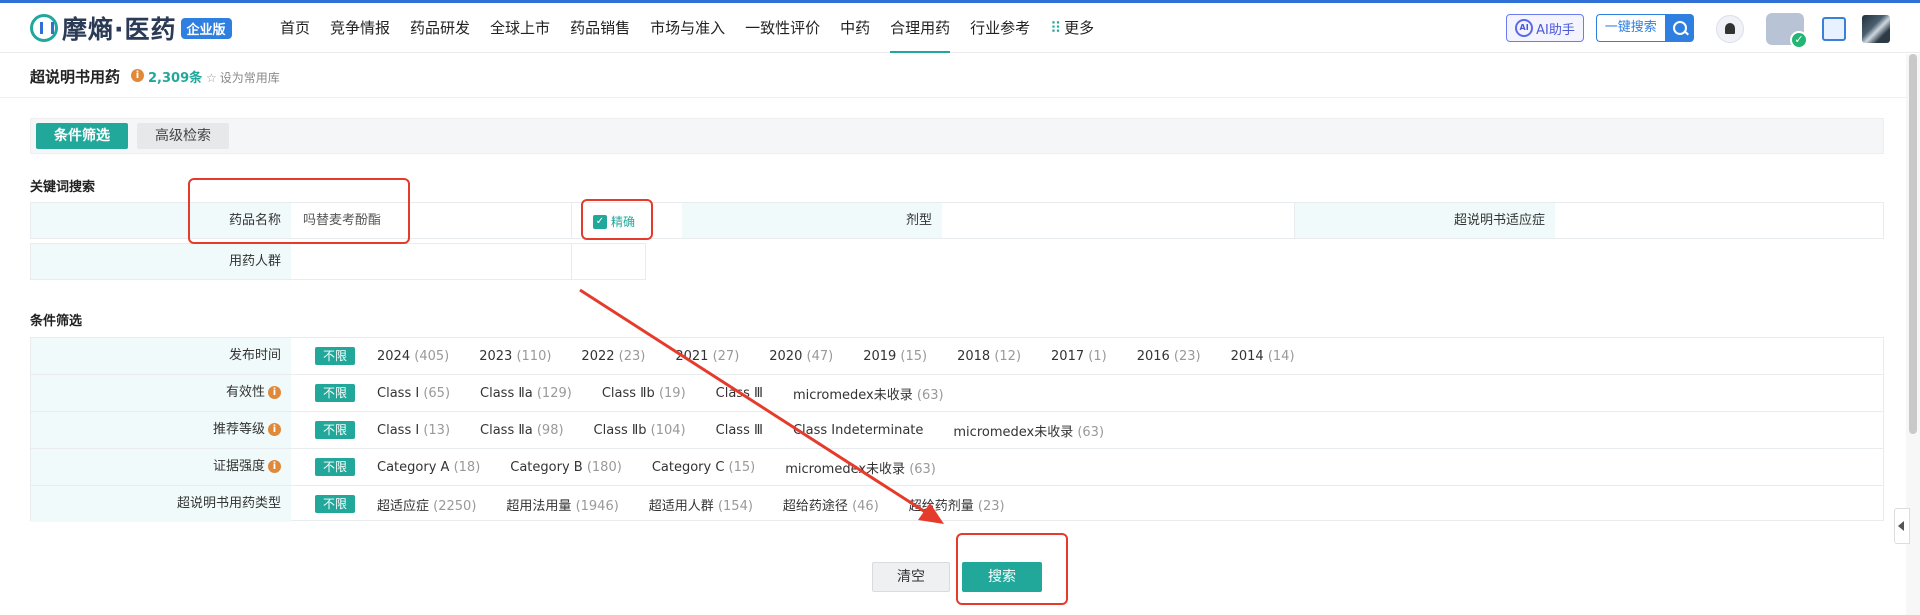  What do you see at coordinates (1902, 526) in the screenshot?
I see `collapse-side-panel-icon` at bounding box center [1902, 526].